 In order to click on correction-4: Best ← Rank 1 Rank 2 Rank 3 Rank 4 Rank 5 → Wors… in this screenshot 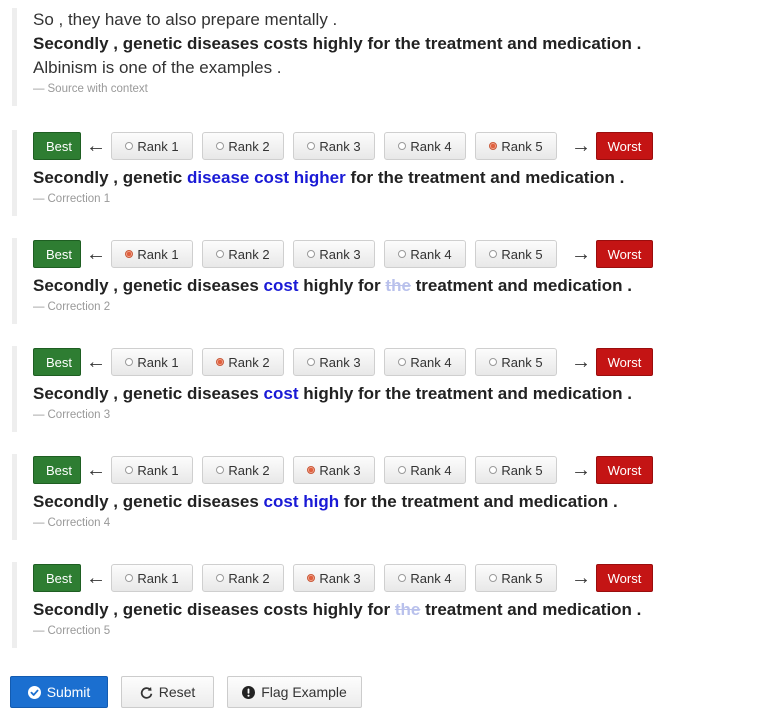, I will do `click(385, 497)`.